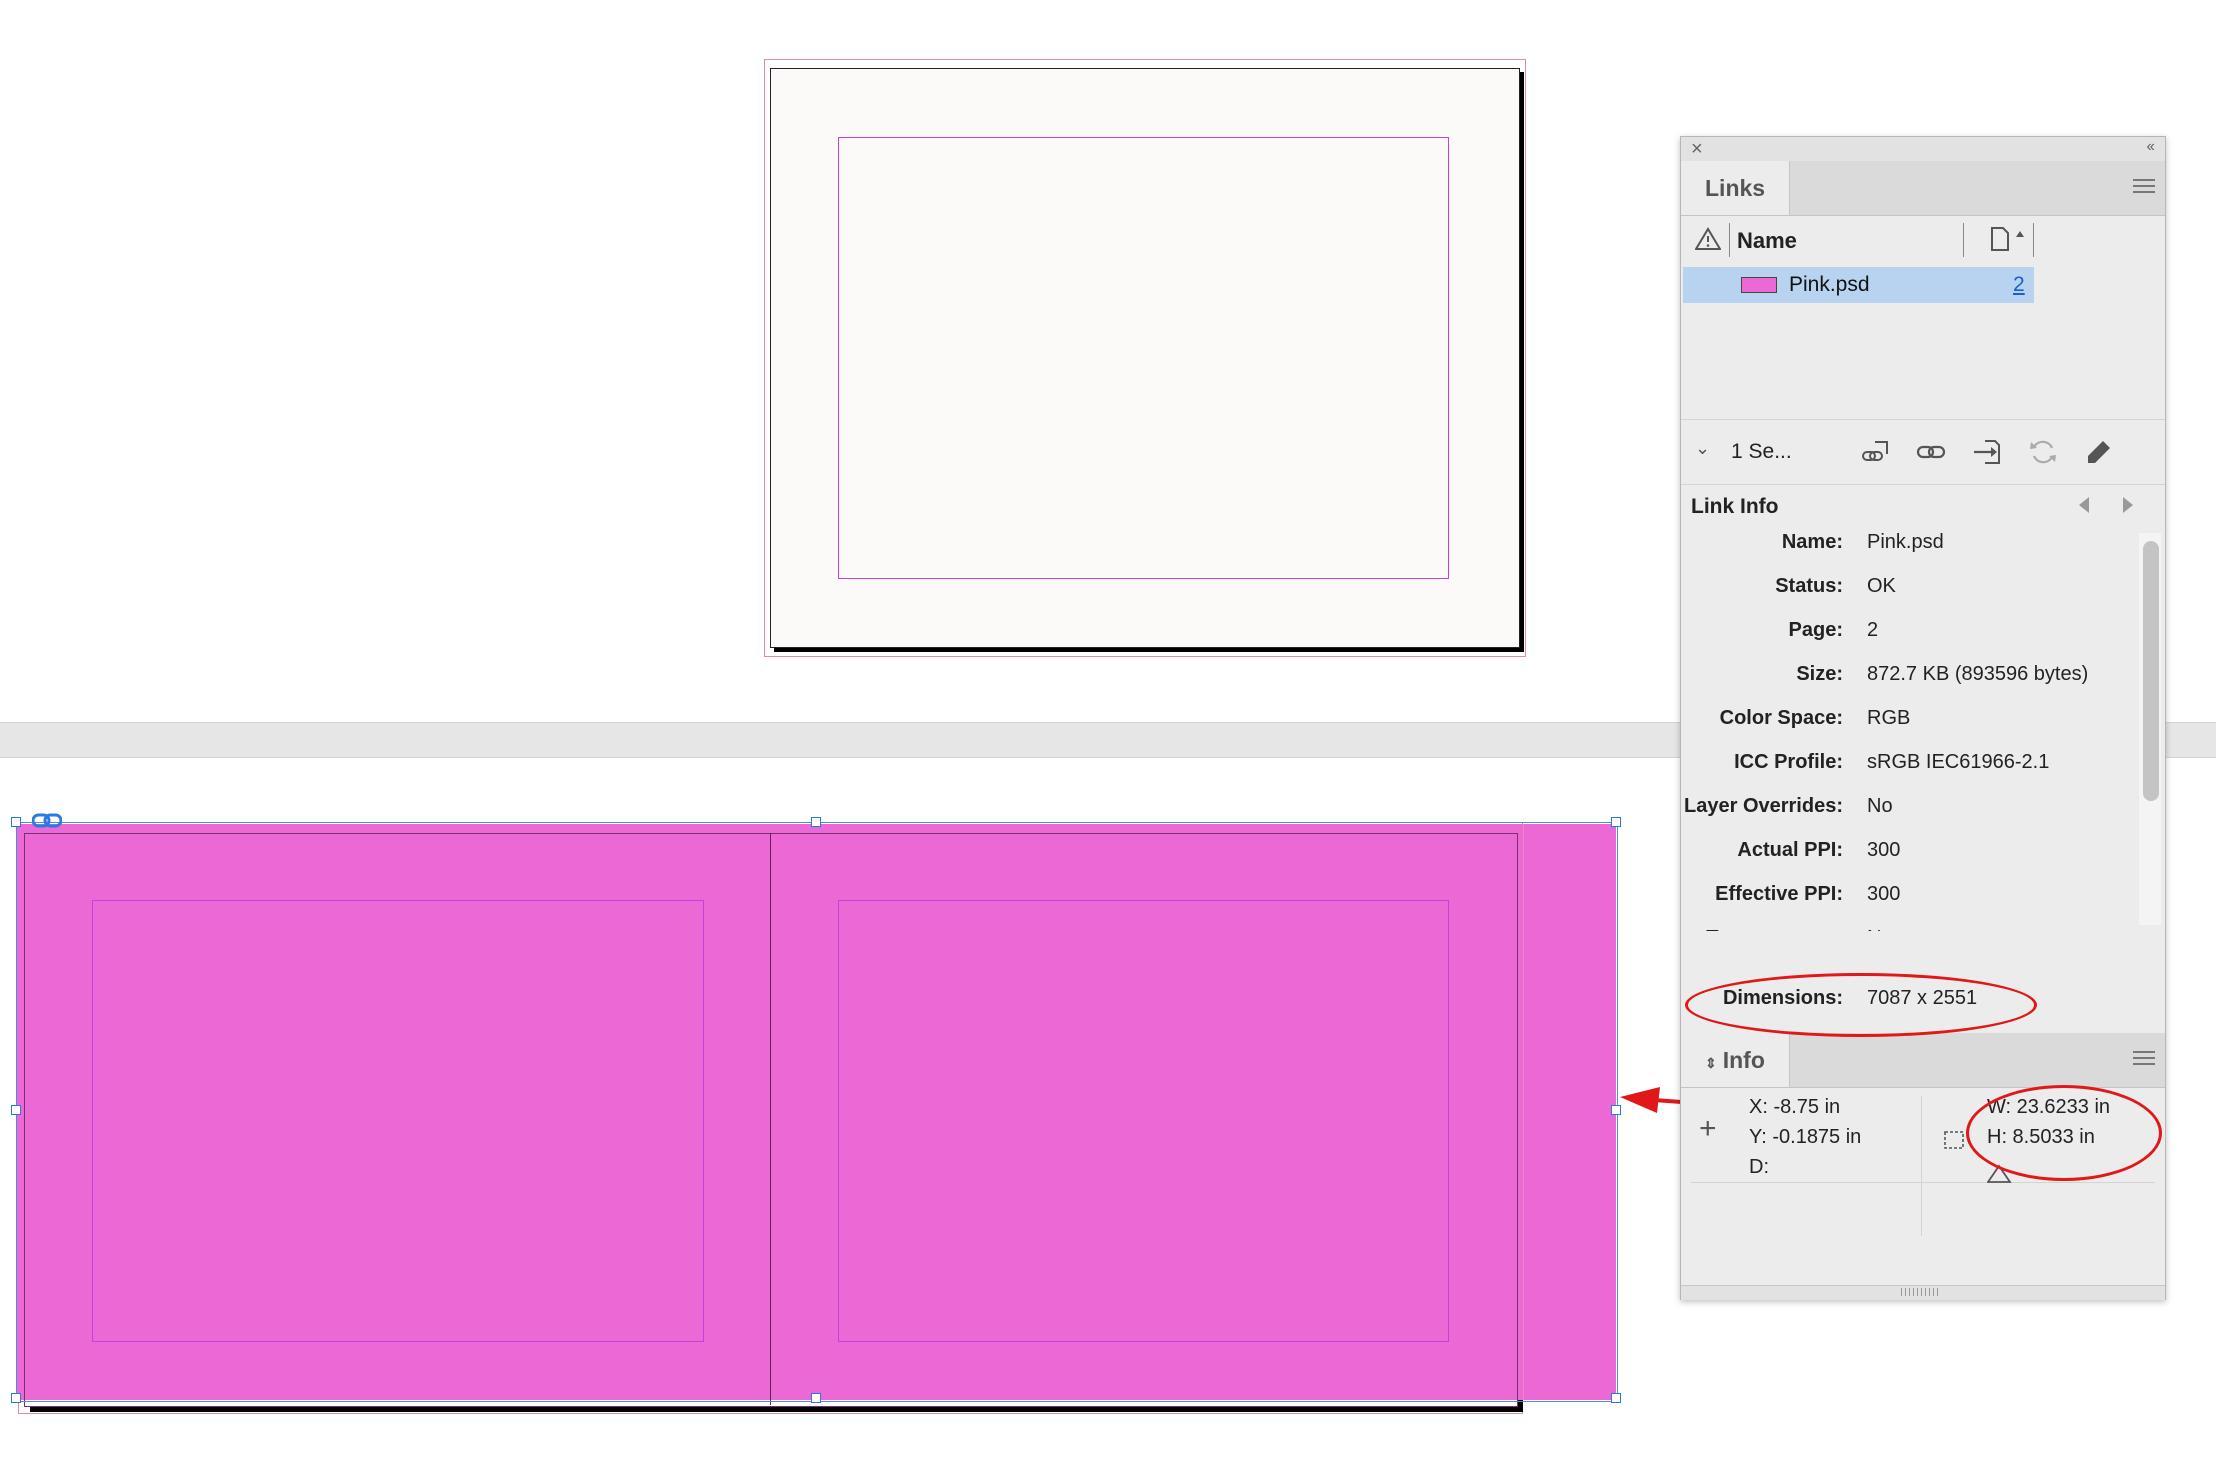 This screenshot has height=1464, width=2216. I want to click on info-key: ICC Profile:, so click(1788, 762).